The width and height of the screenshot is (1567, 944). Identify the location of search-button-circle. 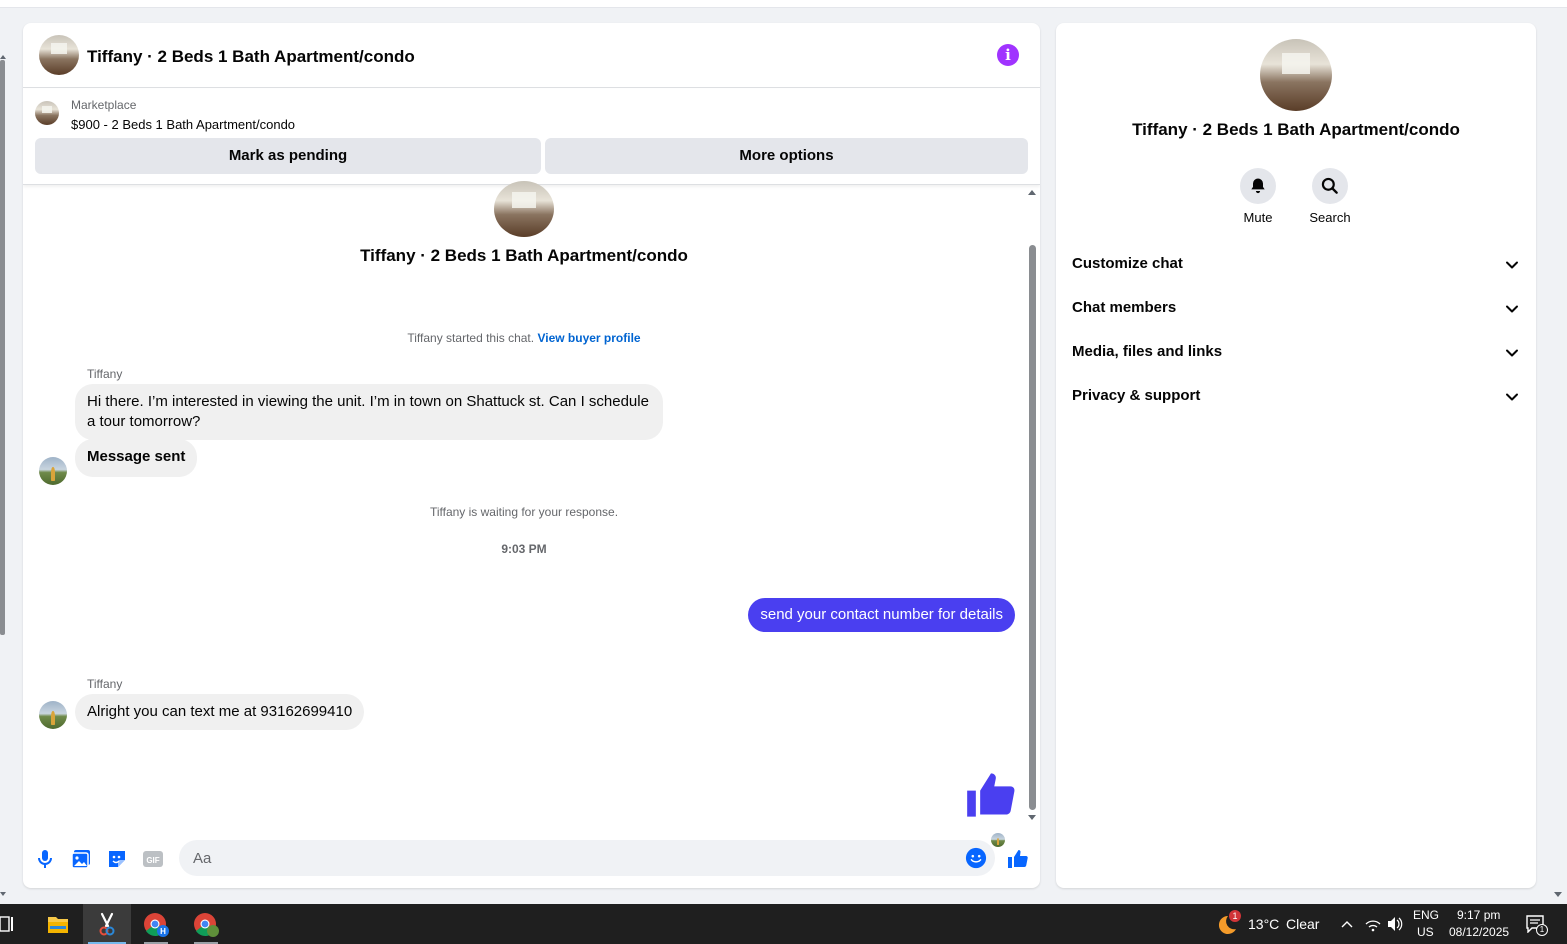
(1330, 186).